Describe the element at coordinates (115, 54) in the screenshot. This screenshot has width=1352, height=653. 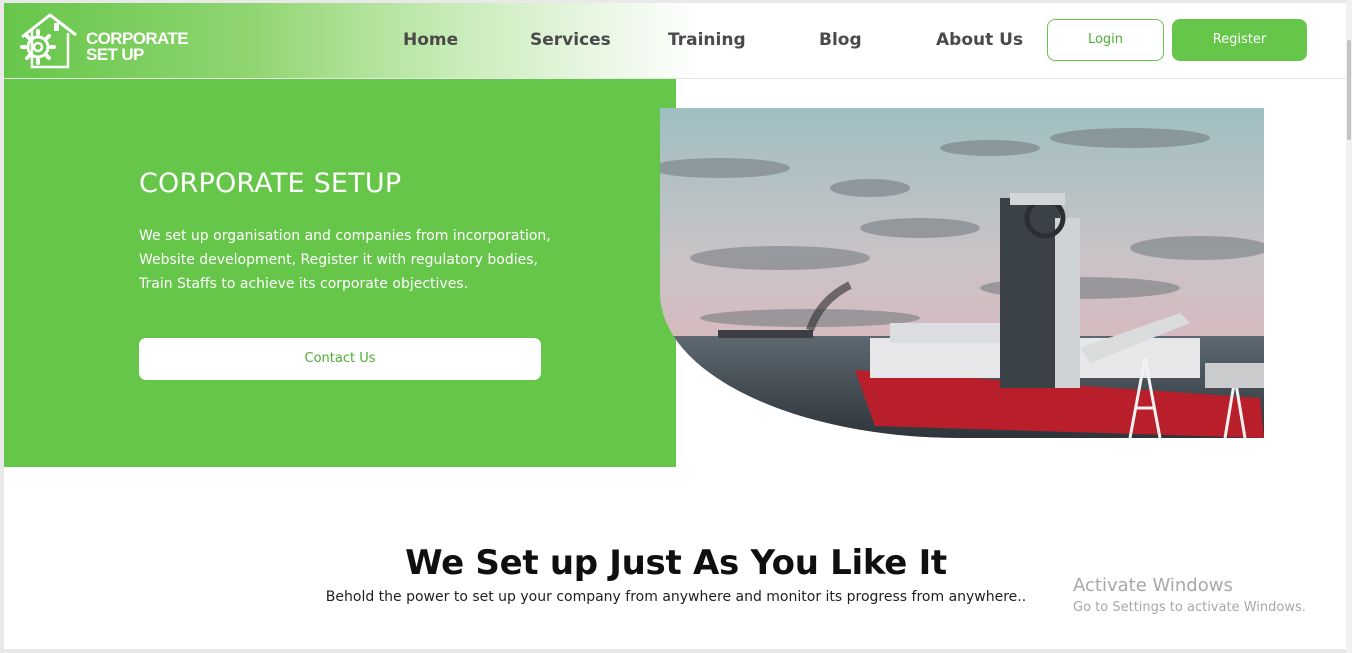
I see `brand-name-line2: SET UP` at that location.